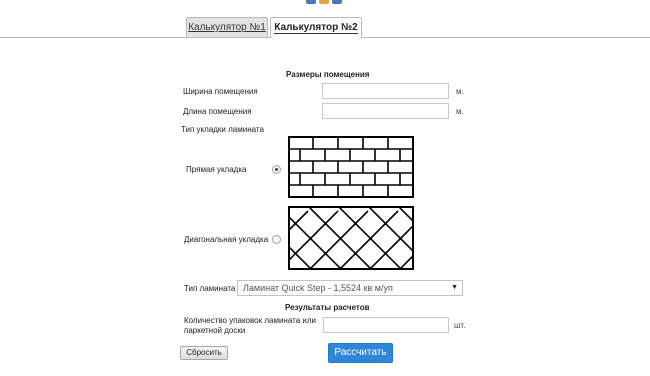 Image resolution: width=650 pixels, height=376 pixels. What do you see at coordinates (210, 288) in the screenshot?
I see `laminate-type-label: Тип ламината` at bounding box center [210, 288].